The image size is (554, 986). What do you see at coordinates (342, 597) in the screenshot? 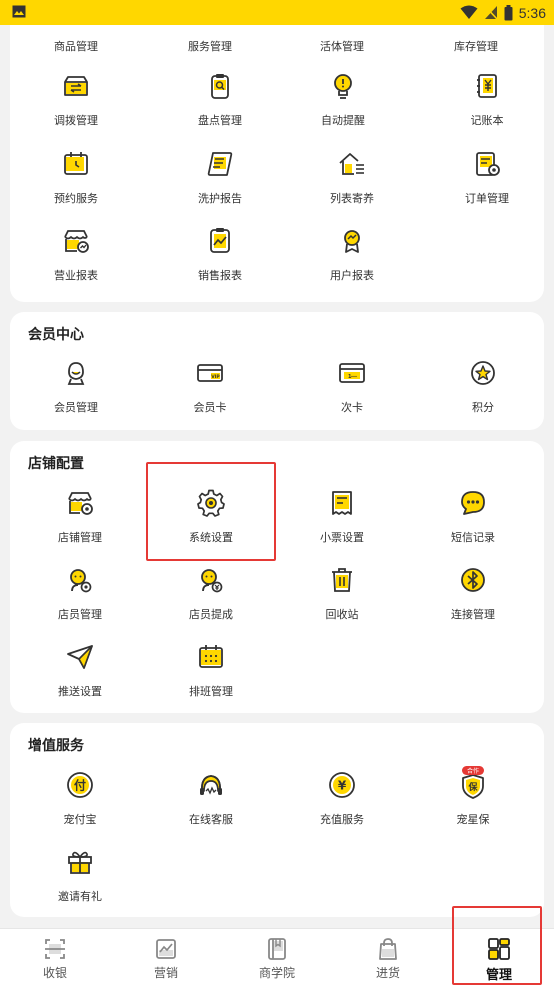
I see `menu-item-recycle-bin: 回收站` at bounding box center [342, 597].